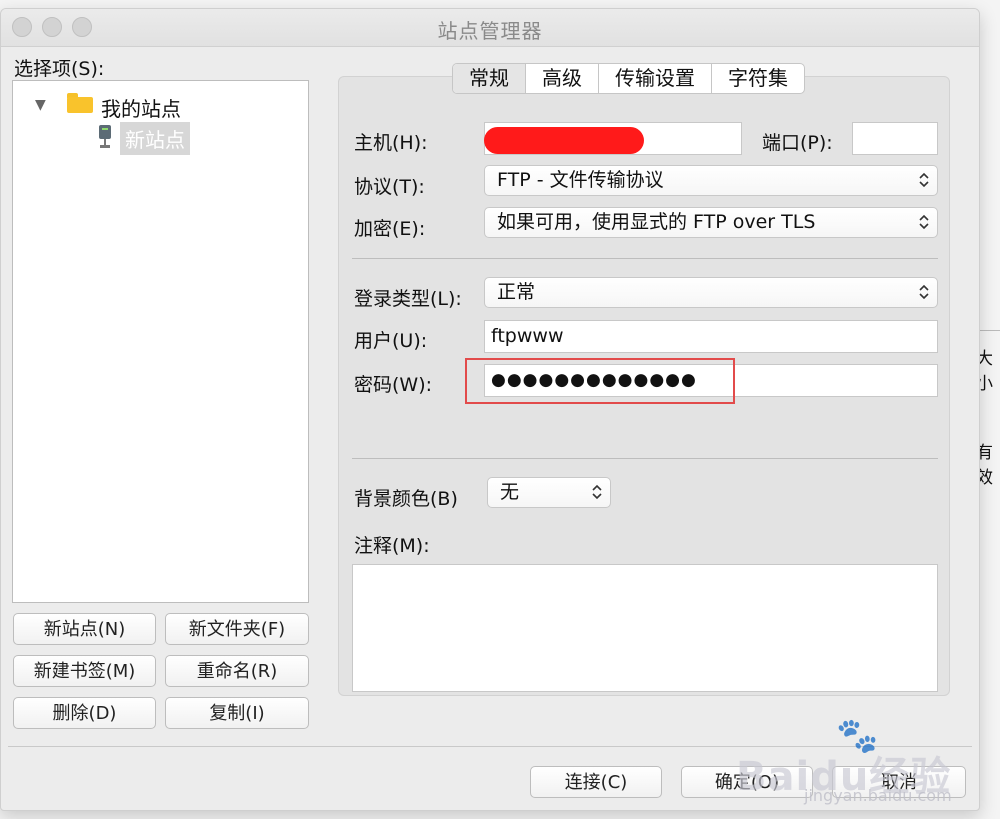  What do you see at coordinates (389, 187) in the screenshot?
I see `protocol-label: 协议(T):` at bounding box center [389, 187].